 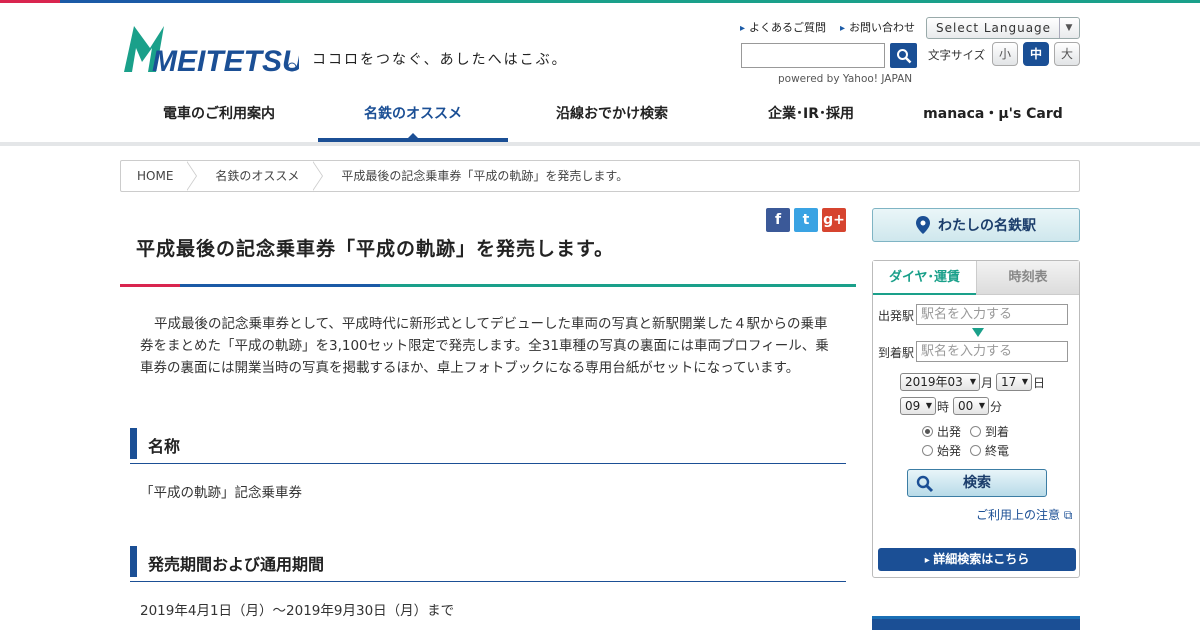 I want to click on tab-timetable: 時刻表, so click(x=1027, y=278).